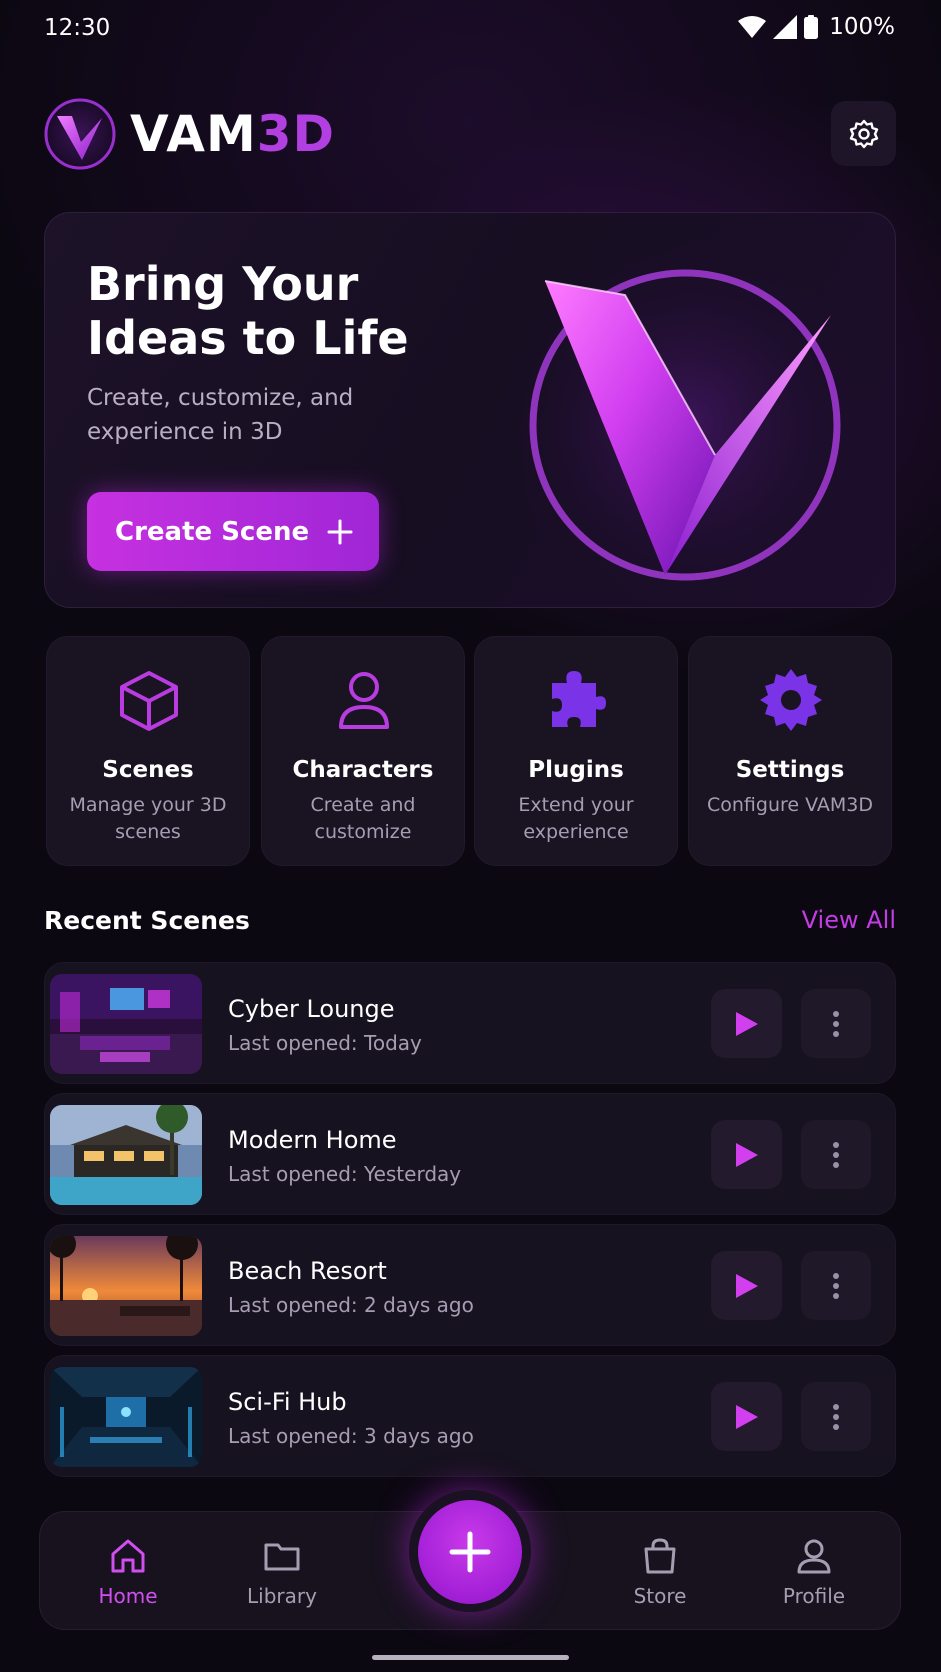  I want to click on nav-profile: Profile, so click(814, 1572).